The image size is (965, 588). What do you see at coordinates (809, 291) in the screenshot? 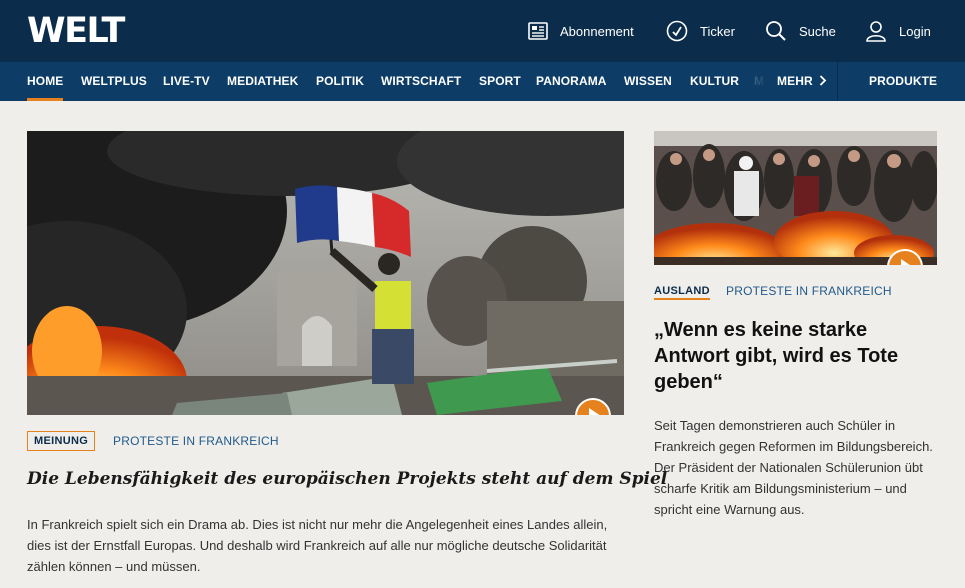
I see `side-article-topic: PROTESTE IN FRANKREICH` at bounding box center [809, 291].